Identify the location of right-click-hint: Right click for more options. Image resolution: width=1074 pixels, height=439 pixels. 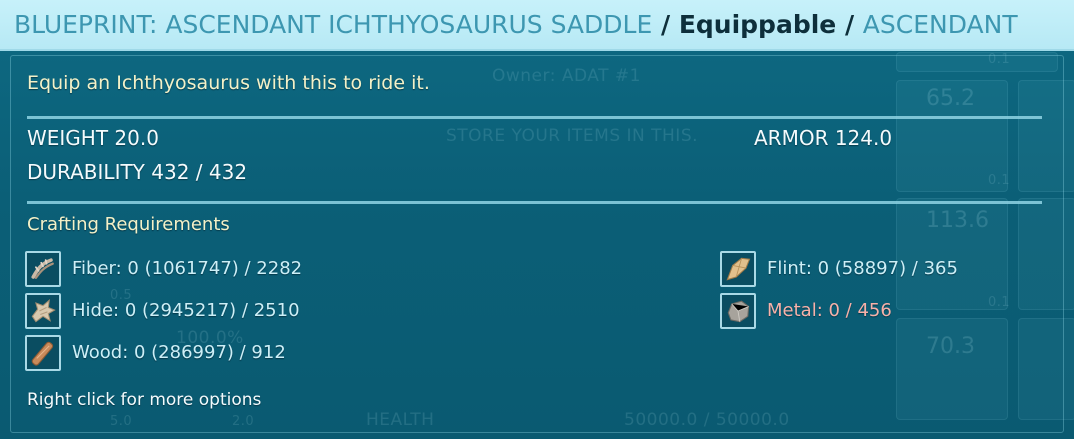
(144, 400).